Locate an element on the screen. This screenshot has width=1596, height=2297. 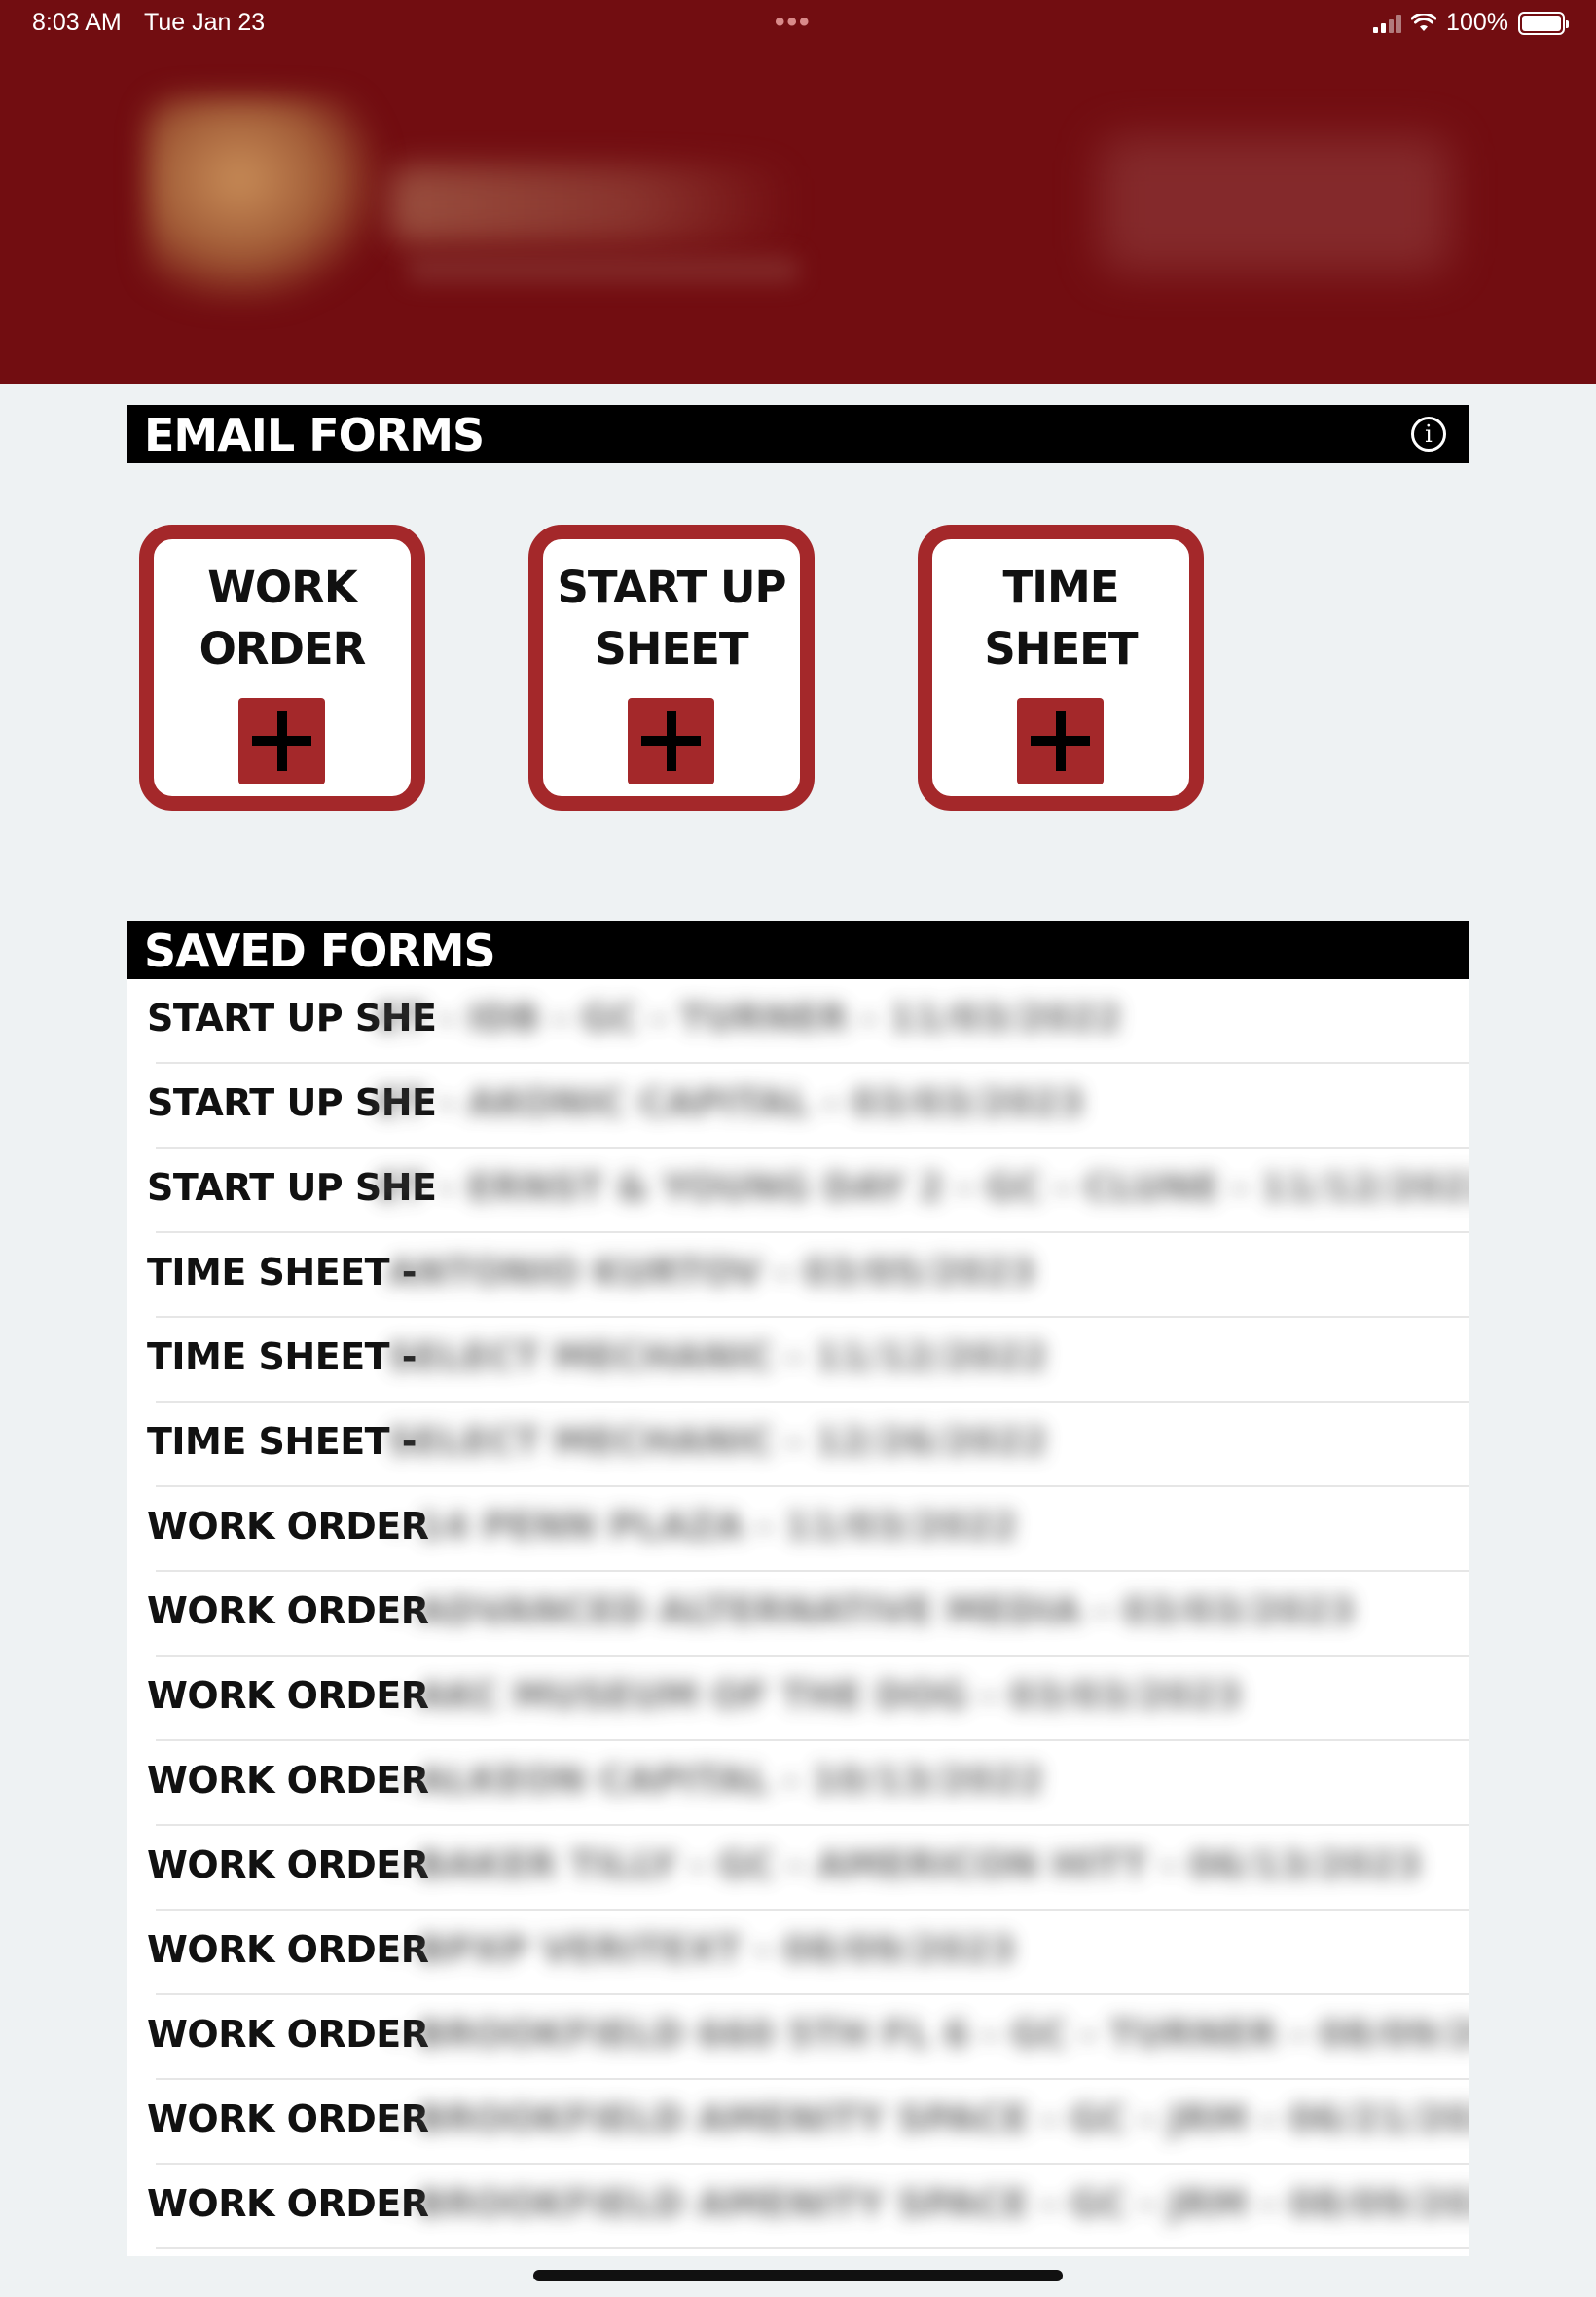
start-up-sheet-button: START UP SHEET is located at coordinates (671, 668).